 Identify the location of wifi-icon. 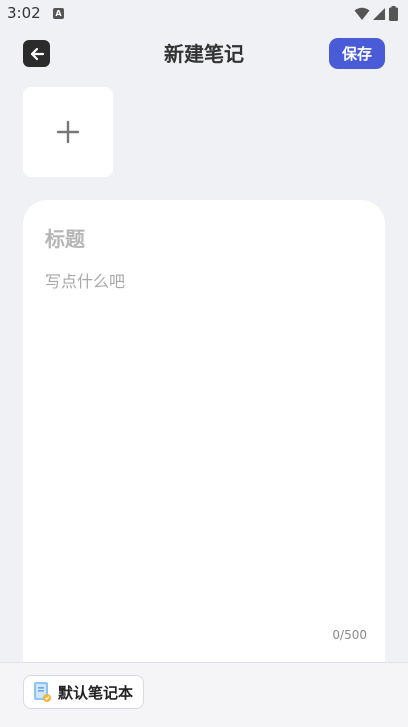
(362, 13).